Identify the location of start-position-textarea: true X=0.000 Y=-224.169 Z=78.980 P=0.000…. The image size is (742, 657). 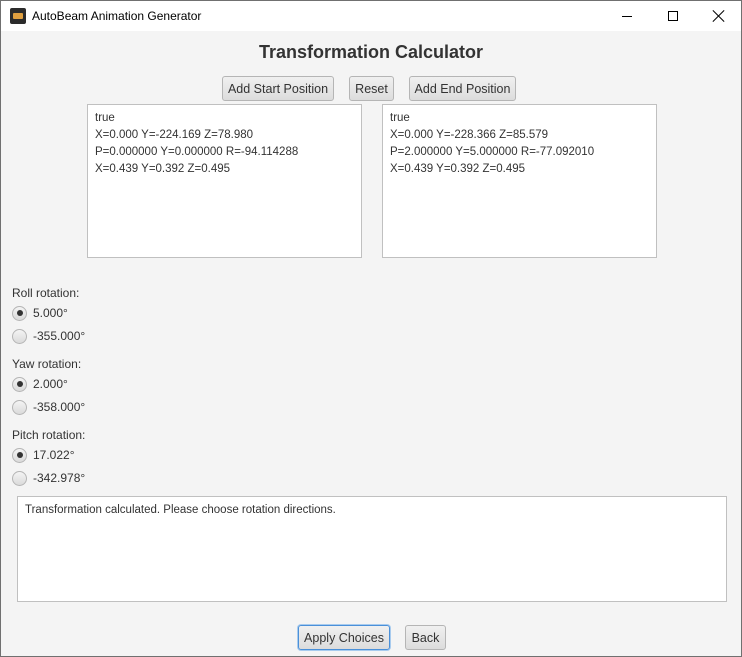
(224, 181).